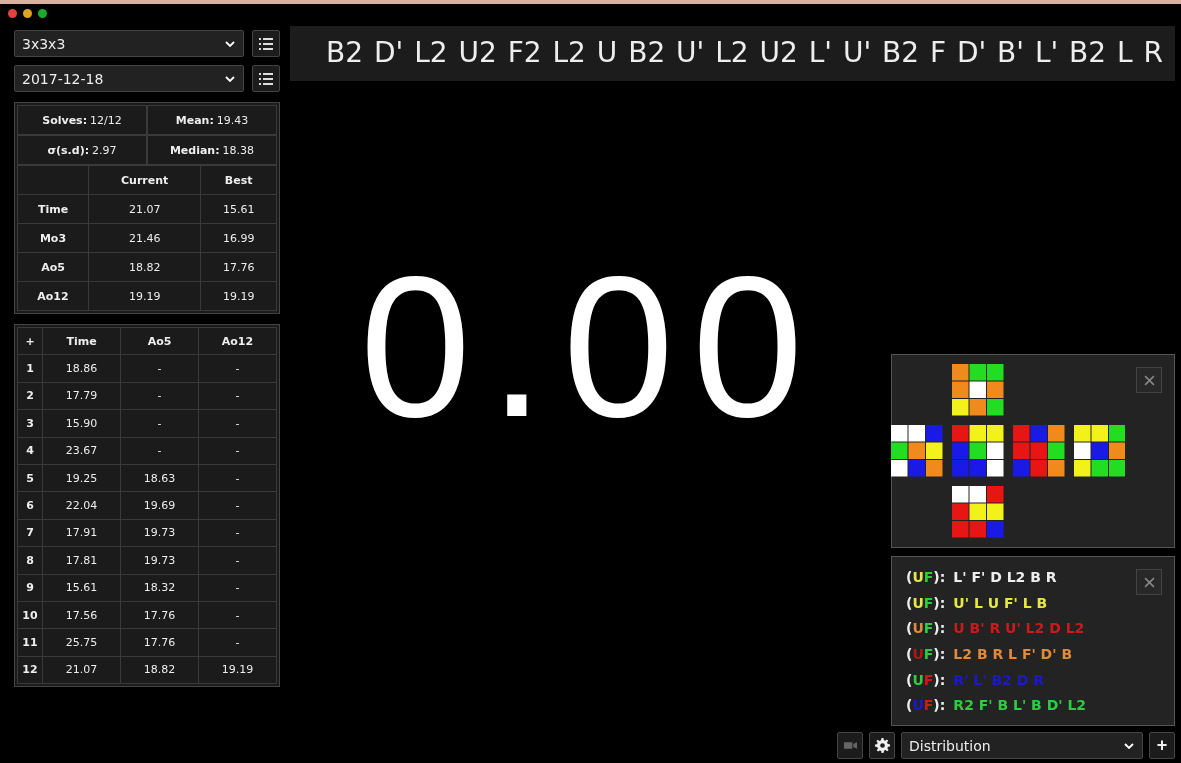 This screenshot has height=763, width=1181. What do you see at coordinates (82, 150) in the screenshot?
I see `summary-stat: σ(s.d): 2.97` at bounding box center [82, 150].